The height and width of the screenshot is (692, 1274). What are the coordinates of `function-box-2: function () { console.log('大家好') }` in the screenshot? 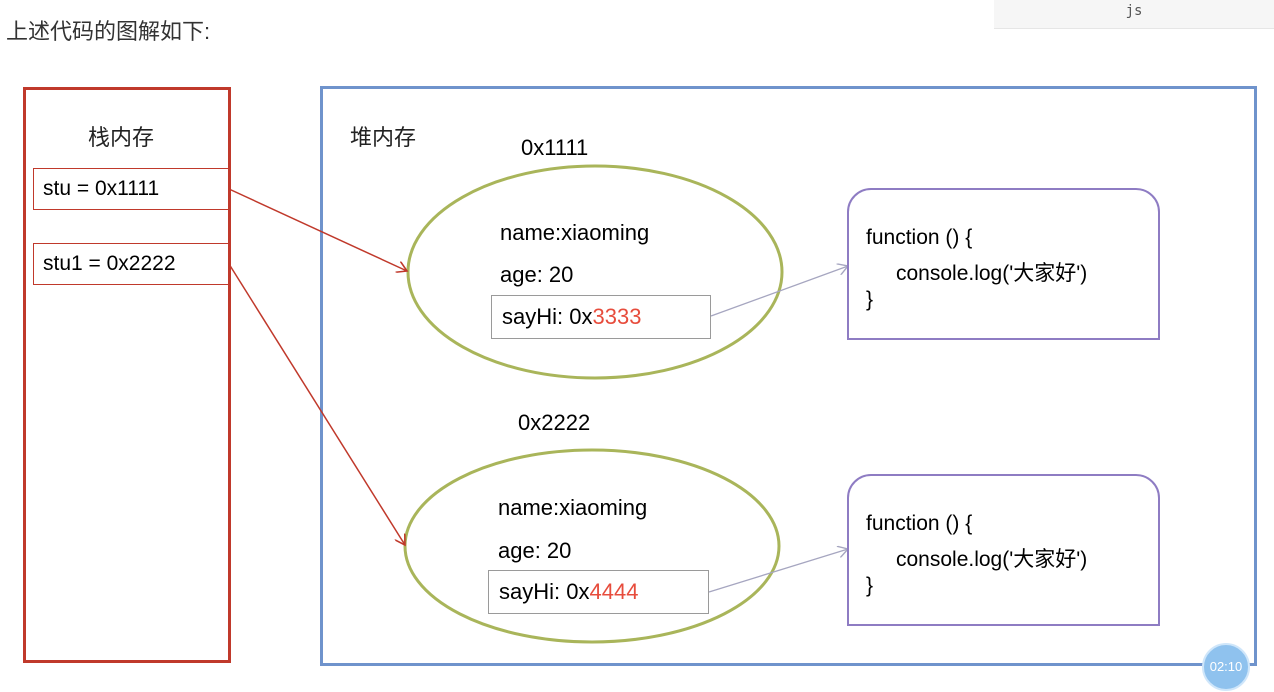 It's located at (1003, 550).